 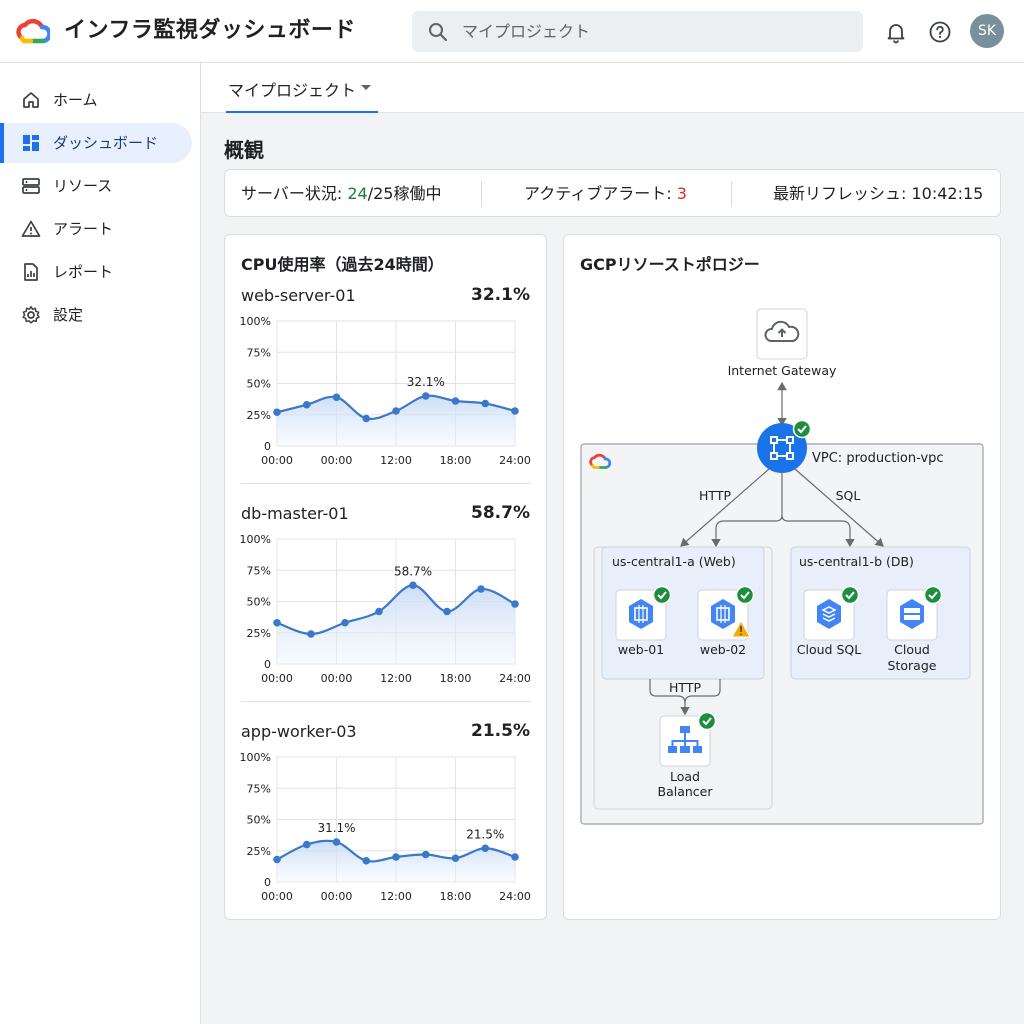 I want to click on active-alerts: アクティブアラート: 3, so click(x=605, y=194).